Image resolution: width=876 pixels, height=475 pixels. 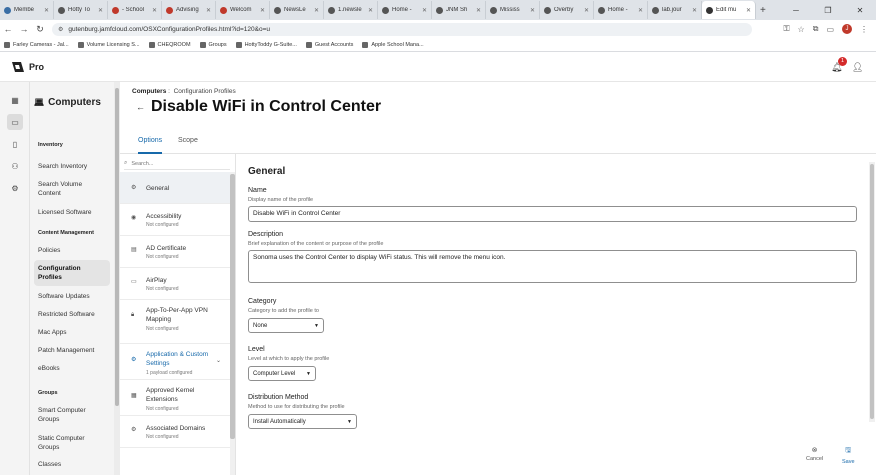 I want to click on sidebar-item-patch-management: Patch Management, so click(x=72, y=350).